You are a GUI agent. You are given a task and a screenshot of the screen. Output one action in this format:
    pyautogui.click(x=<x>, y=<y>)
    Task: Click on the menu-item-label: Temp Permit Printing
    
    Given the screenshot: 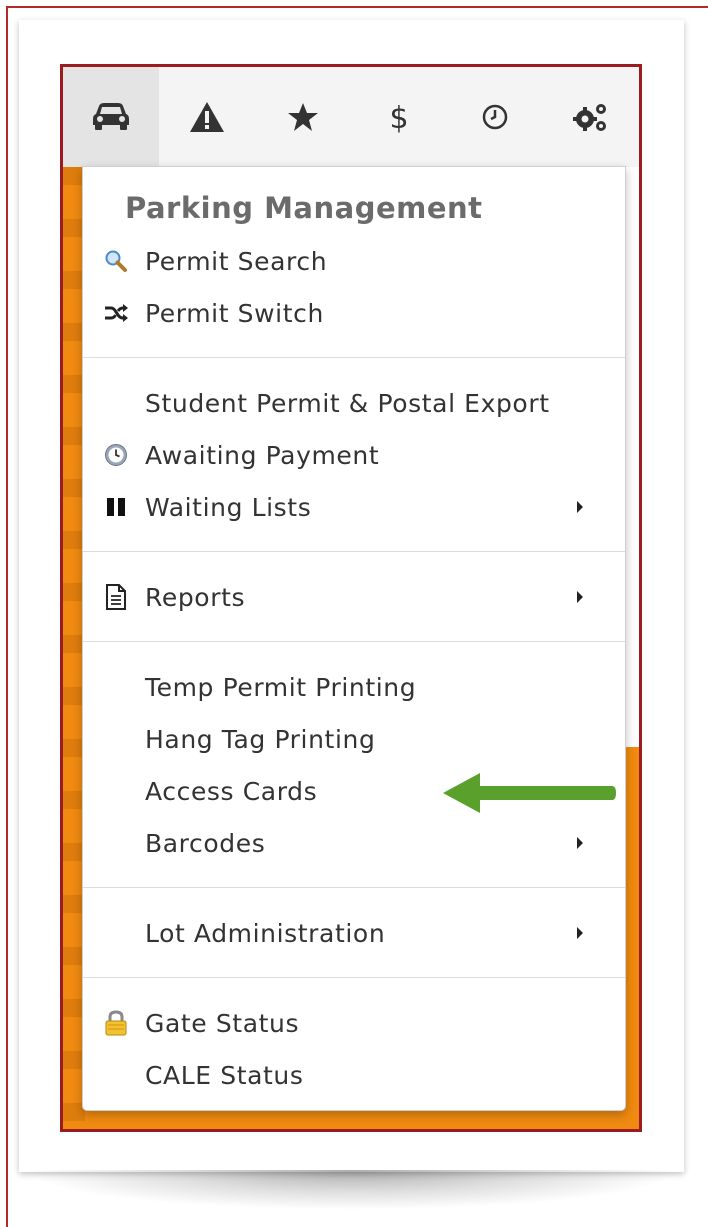 What is the action you would take?
    pyautogui.click(x=281, y=687)
    